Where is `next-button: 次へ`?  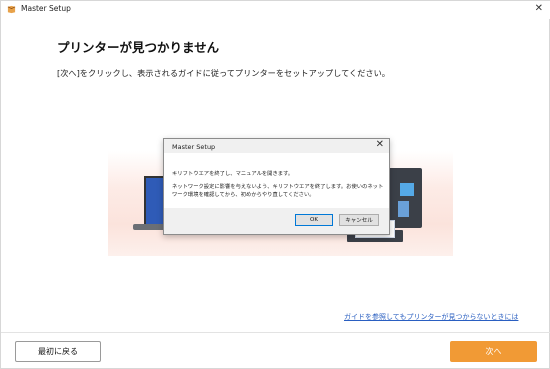
next-button: 次へ is located at coordinates (493, 351).